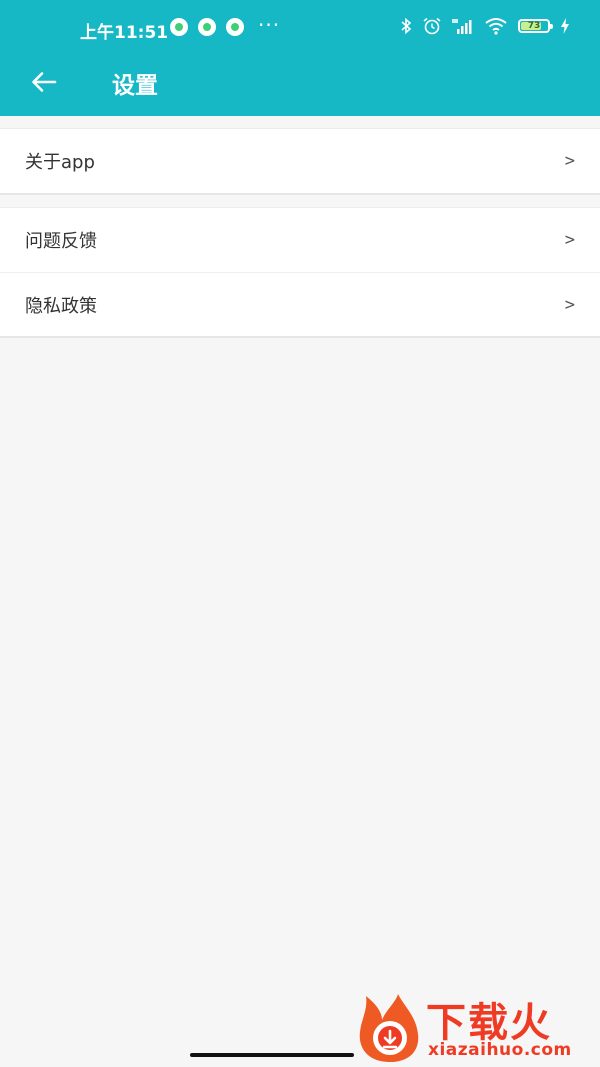 This screenshot has width=600, height=1067. I want to click on settings-group-about: 关于app >, so click(300, 161).